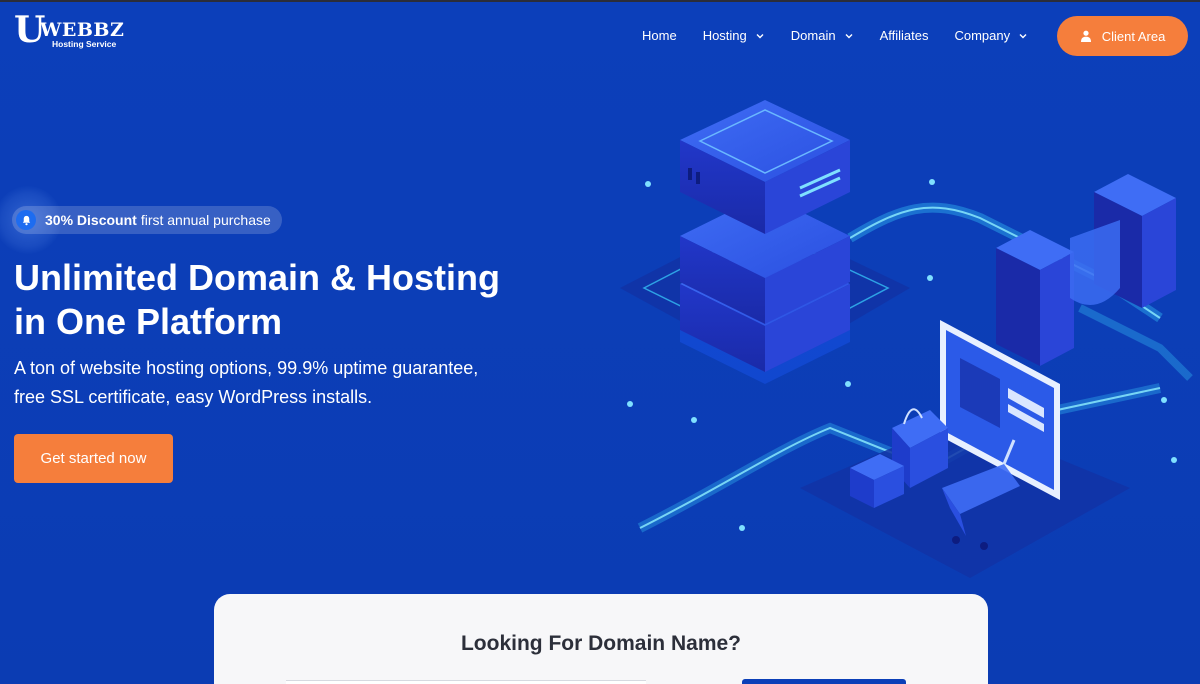  Describe the element at coordinates (466, 682) in the screenshot. I see `domain-search-input` at that location.